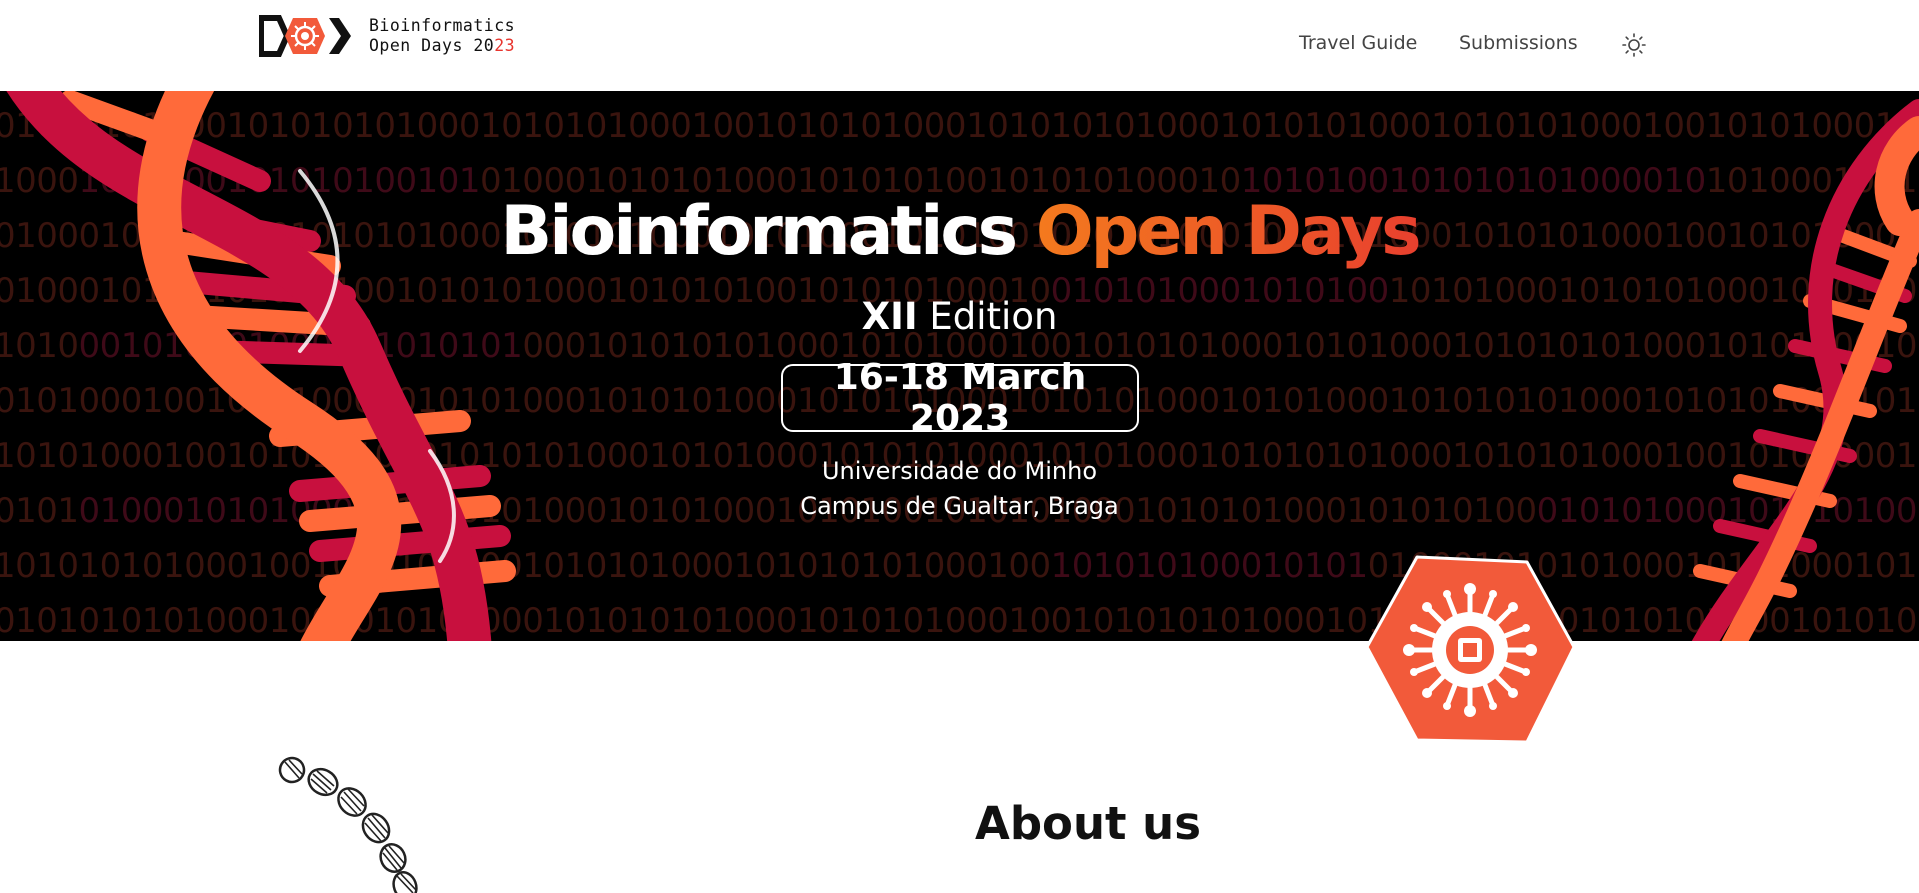 The image size is (1919, 893). I want to click on nav-link-travel-guide: Travel Guide, so click(1358, 43).